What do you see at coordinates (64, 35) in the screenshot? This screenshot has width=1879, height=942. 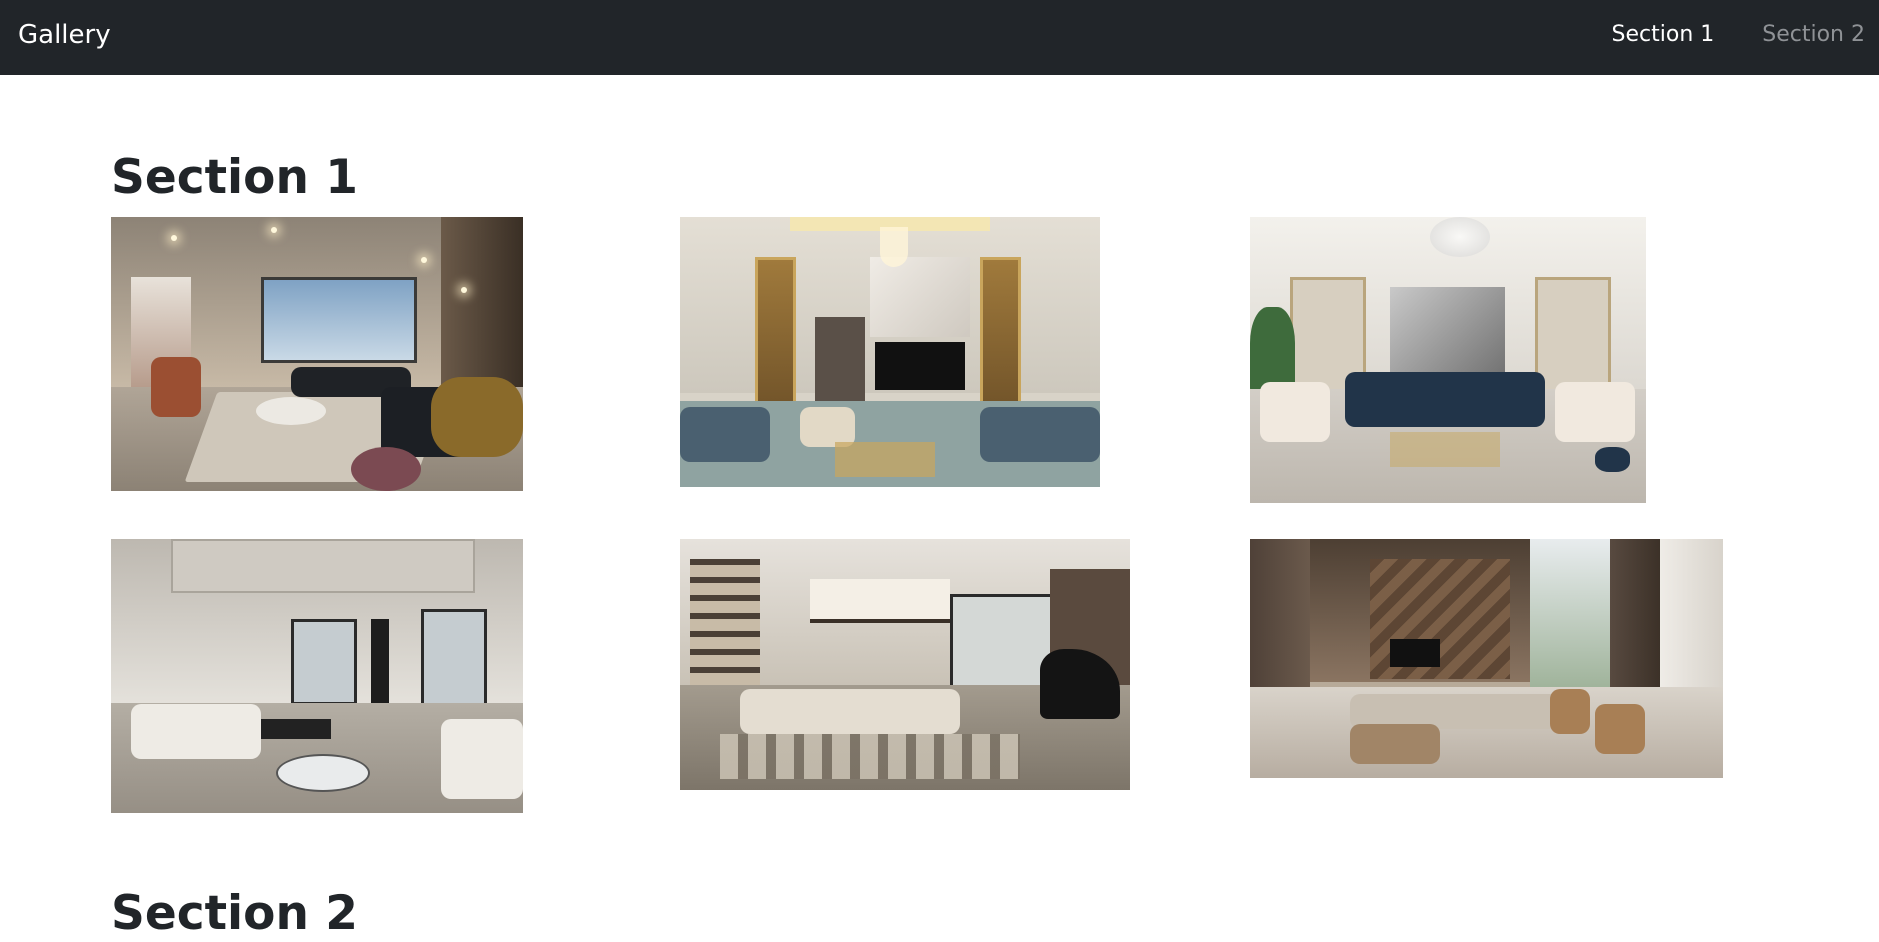 I see `navbar-brand: Gallery` at bounding box center [64, 35].